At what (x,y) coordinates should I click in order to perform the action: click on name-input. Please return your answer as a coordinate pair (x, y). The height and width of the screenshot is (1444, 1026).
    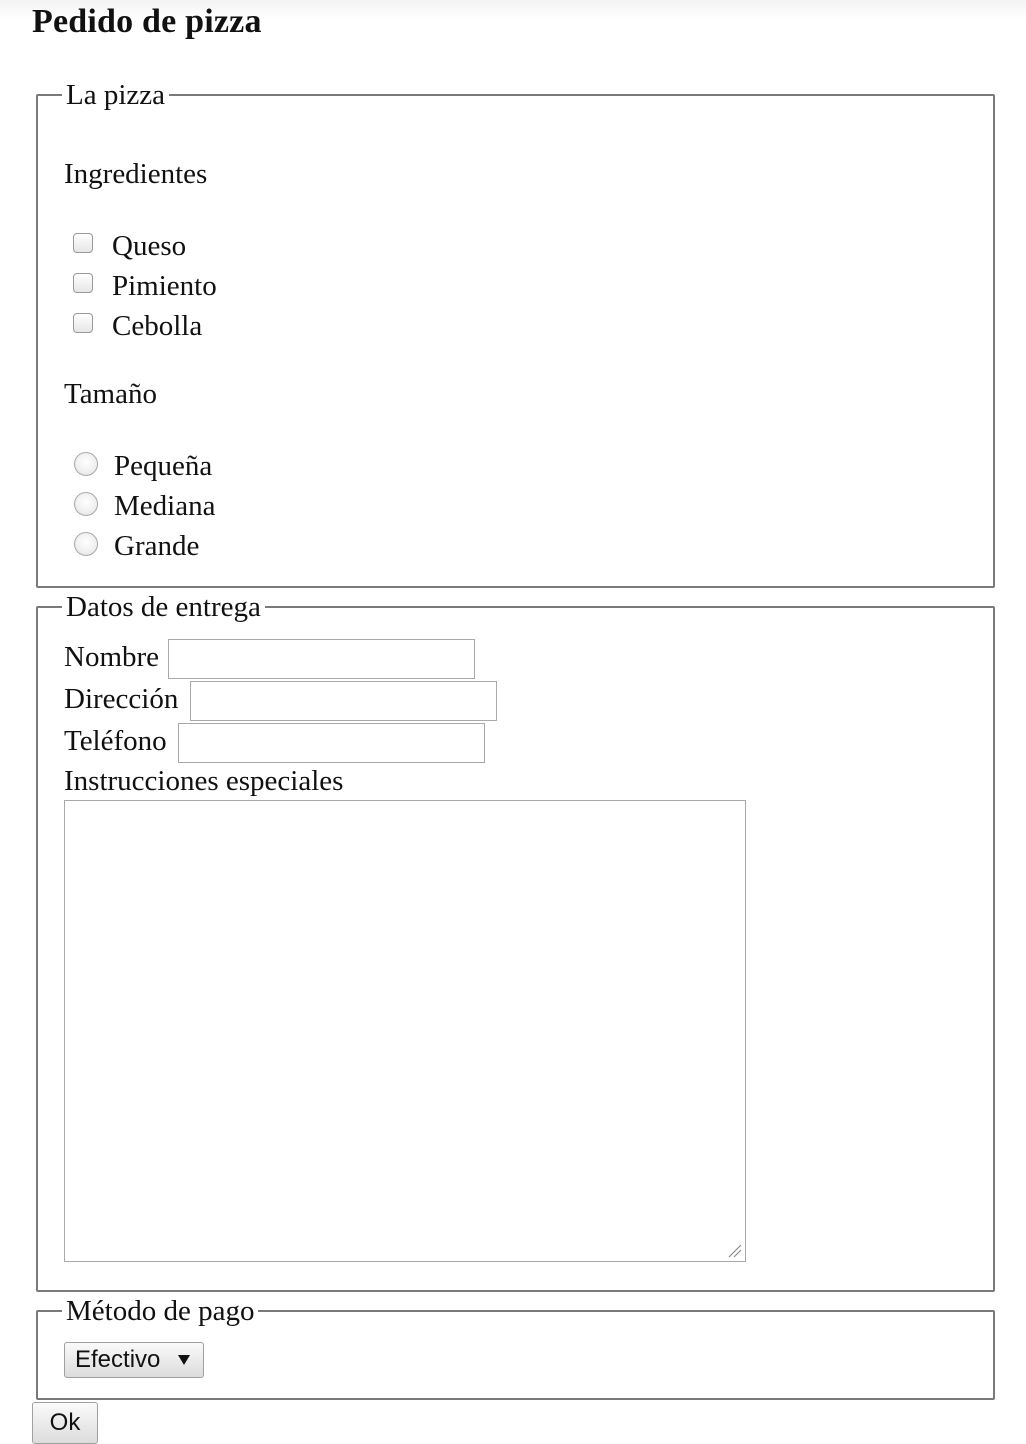
    Looking at the image, I should click on (321, 659).